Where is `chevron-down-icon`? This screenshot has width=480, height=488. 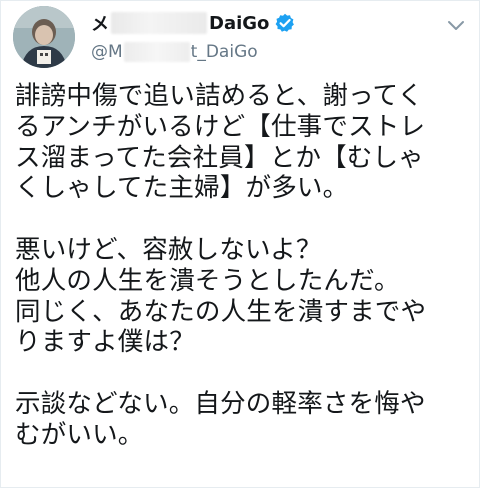 chevron-down-icon is located at coordinates (456, 23).